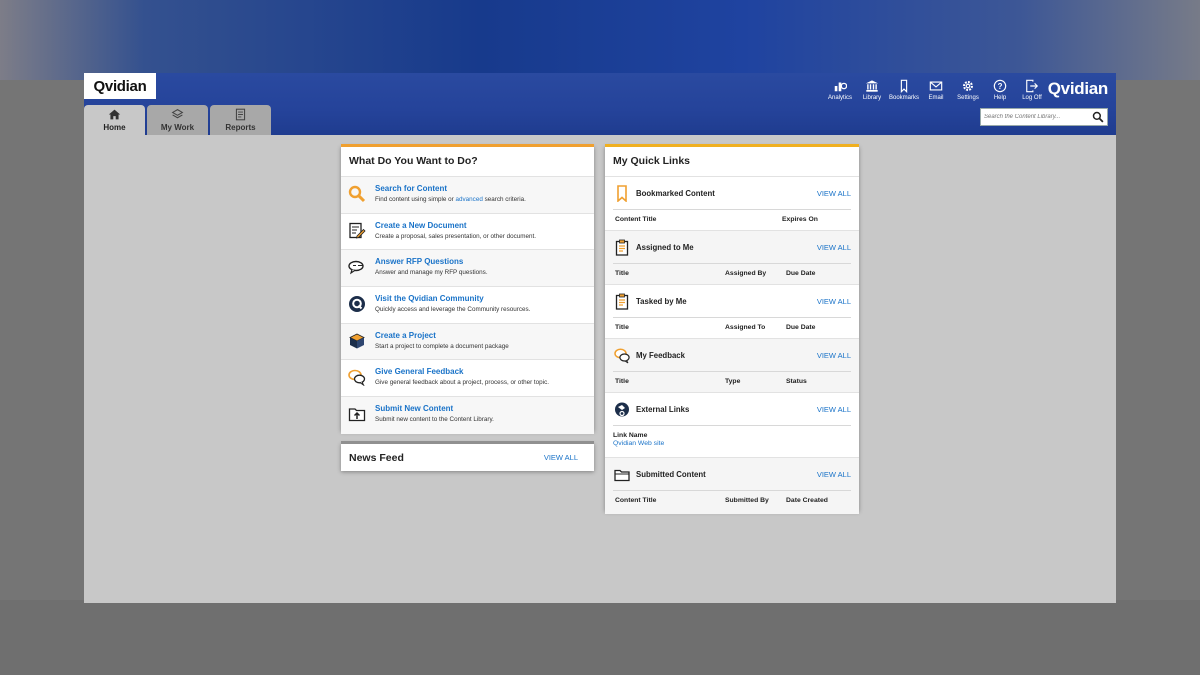 Image resolution: width=1200 pixels, height=675 pixels. Describe the element at coordinates (872, 98) in the screenshot. I see `library-label: Library` at that location.